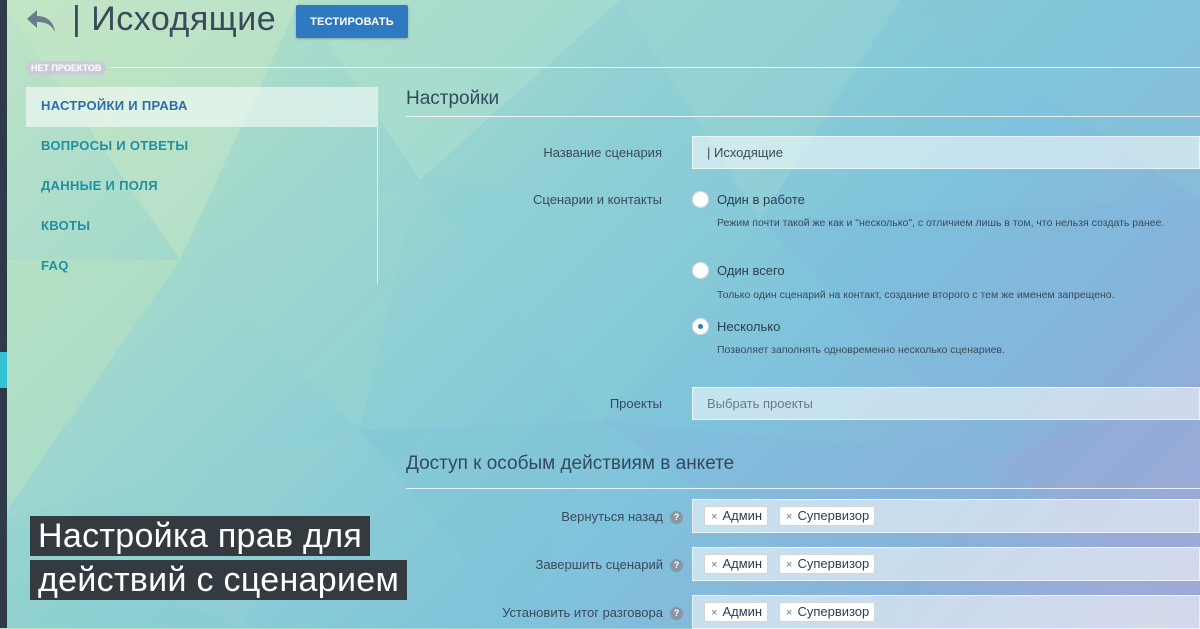 The width and height of the screenshot is (1200, 629). I want to click on page-title: | Исходящие, so click(174, 19).